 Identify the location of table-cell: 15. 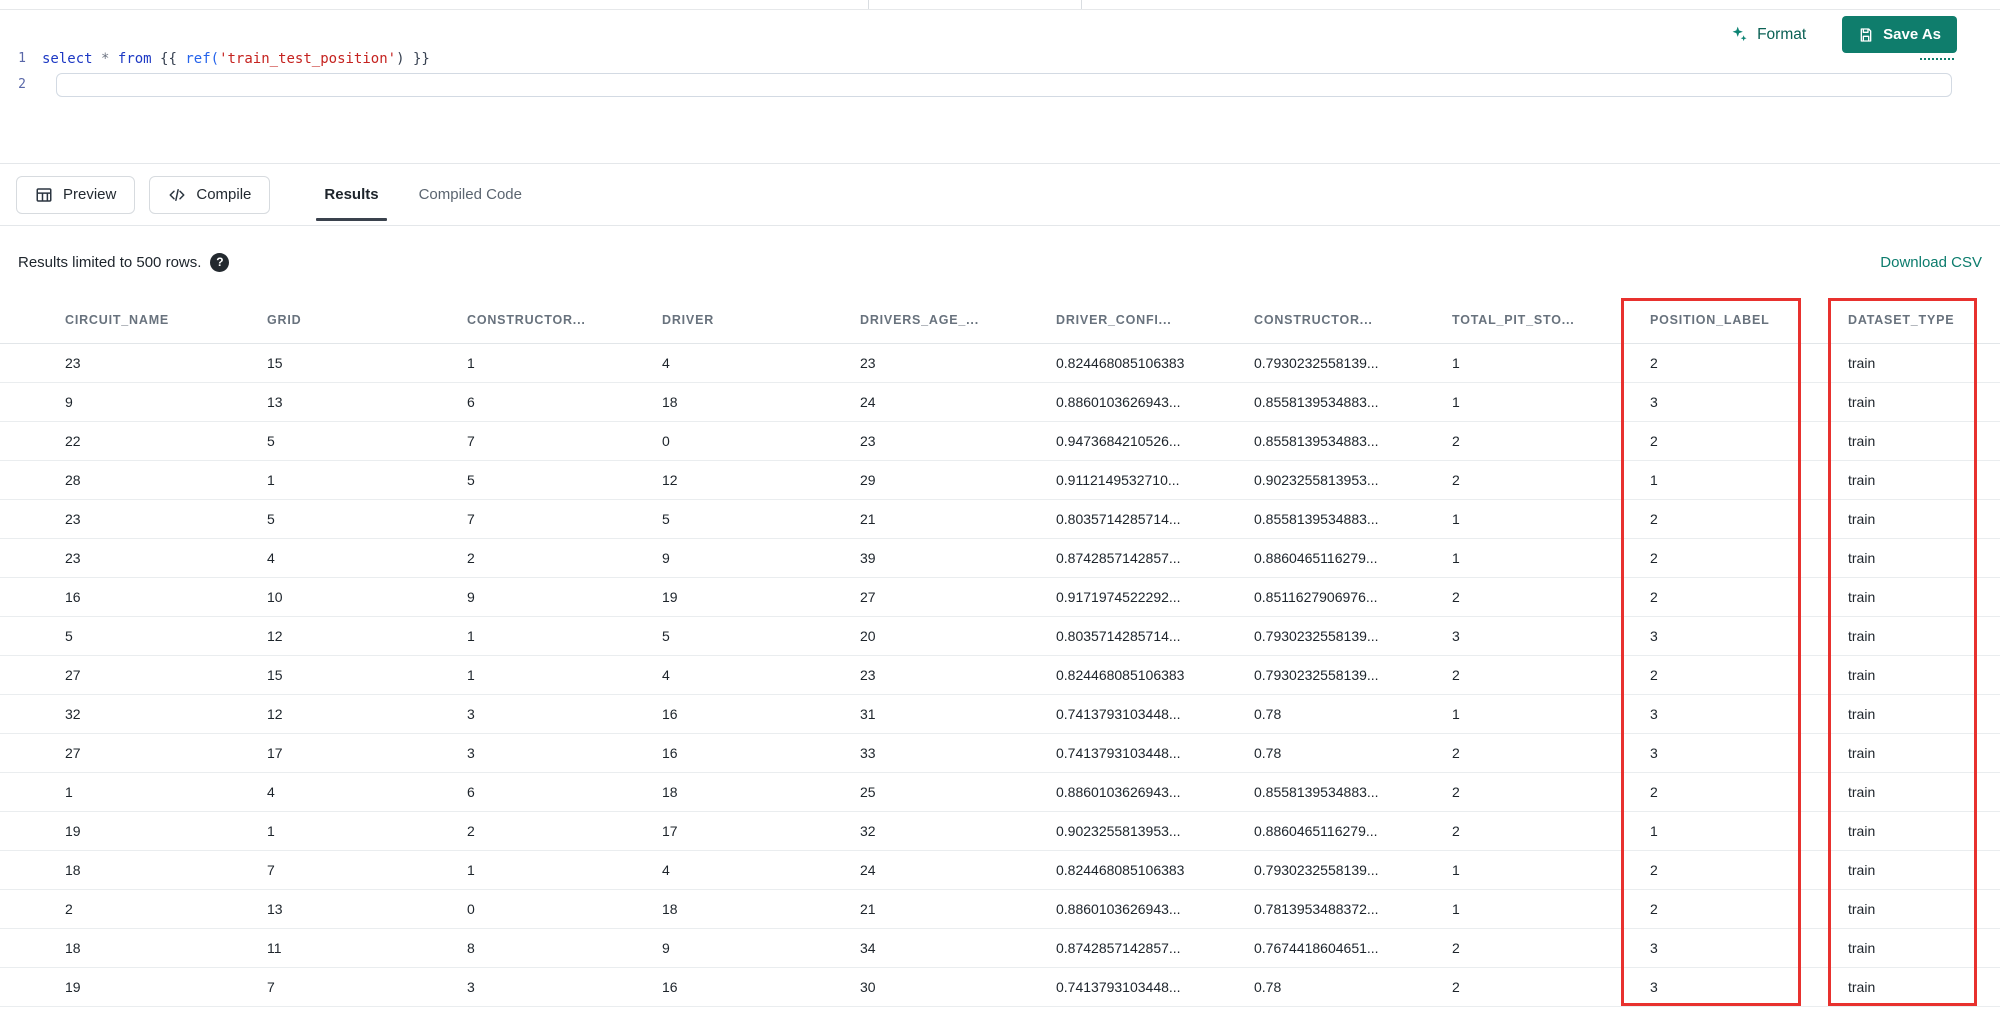
(302, 363).